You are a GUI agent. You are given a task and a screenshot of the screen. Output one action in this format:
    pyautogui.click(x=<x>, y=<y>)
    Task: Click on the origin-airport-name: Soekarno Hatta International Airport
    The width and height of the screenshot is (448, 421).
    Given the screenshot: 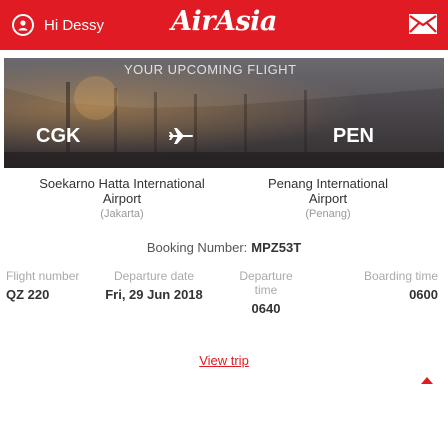 What is the action you would take?
    pyautogui.click(x=122, y=191)
    